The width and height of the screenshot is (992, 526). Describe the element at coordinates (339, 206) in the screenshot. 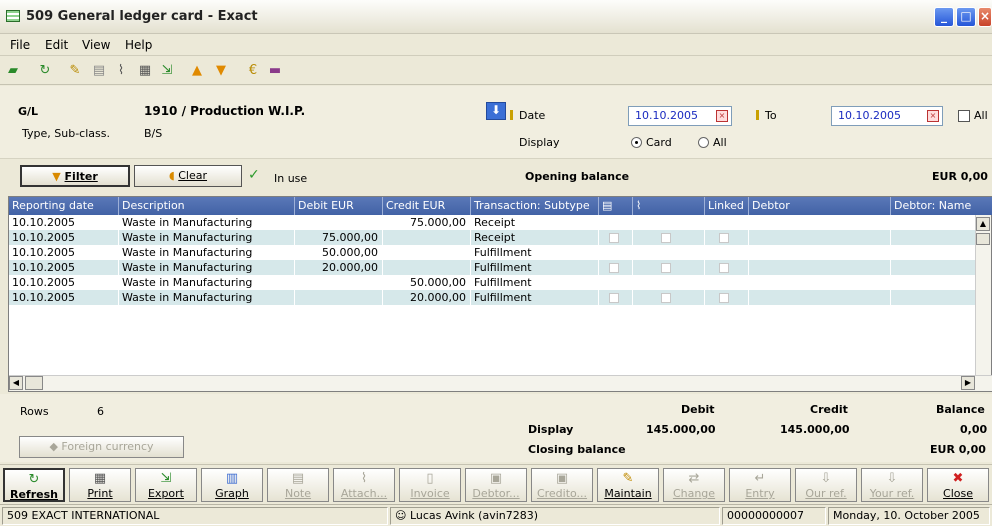

I see `column-debit: Debit EUR` at that location.